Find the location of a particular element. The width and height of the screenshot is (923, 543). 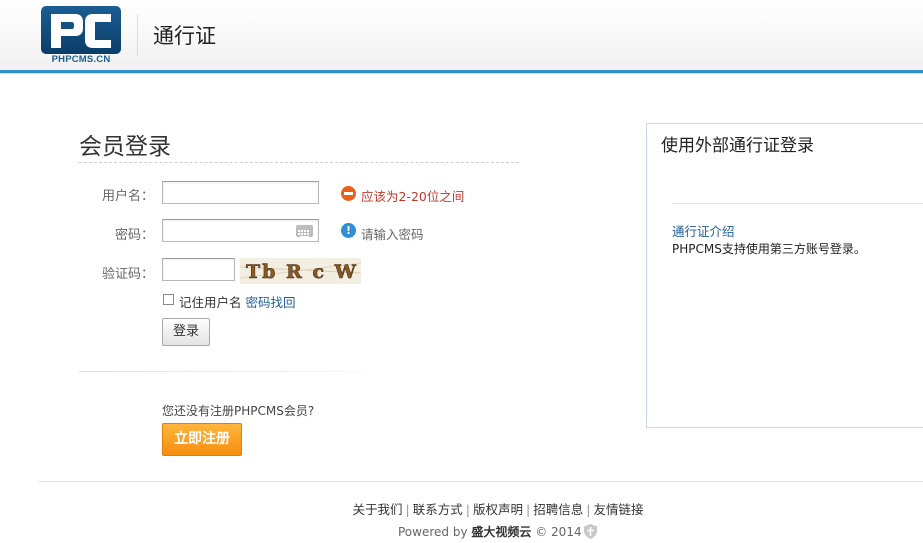

captcha-text: Tb R c W is located at coordinates (302, 272).